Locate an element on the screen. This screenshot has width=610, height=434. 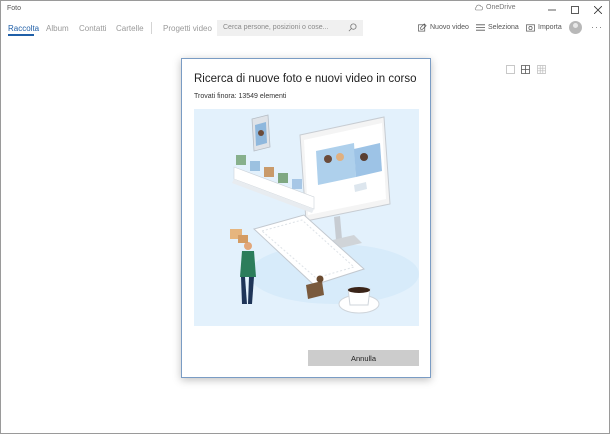
import-button: Importa is located at coordinates (544, 27).